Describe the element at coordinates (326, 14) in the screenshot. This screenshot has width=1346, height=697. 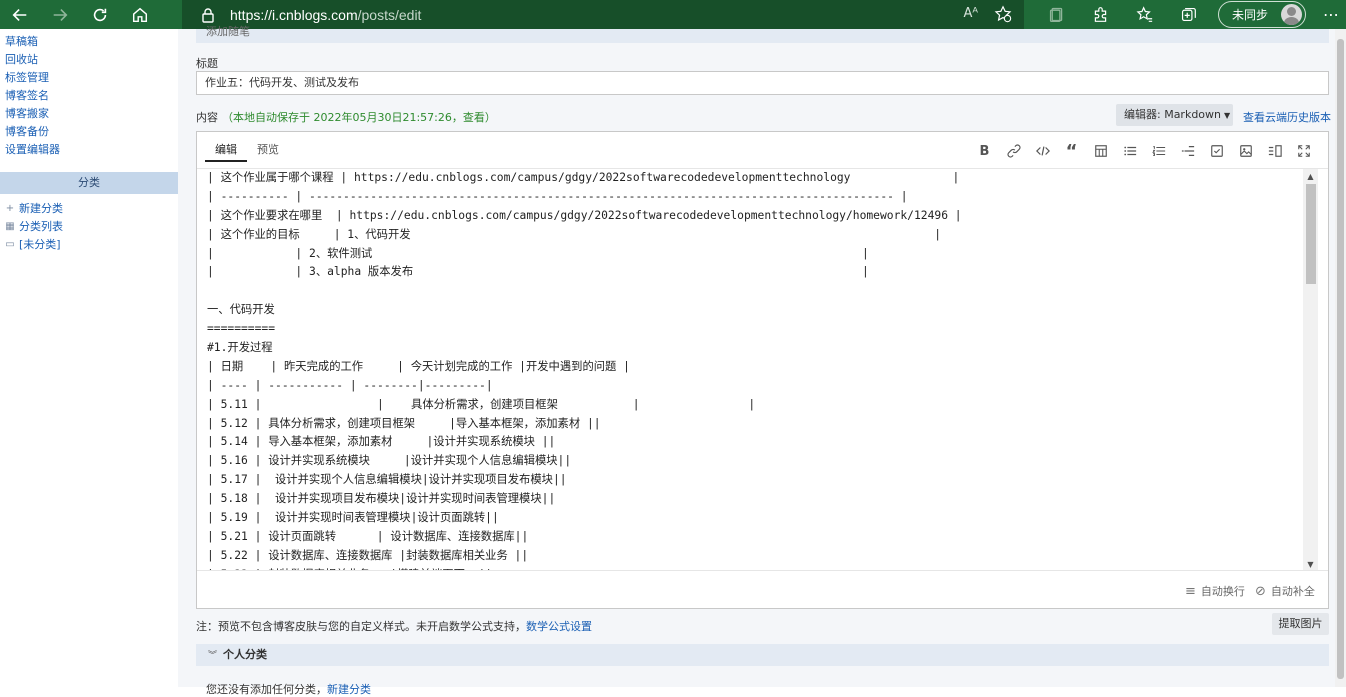
I see `url-text: https://i.cnblogs.com/posts/edit` at that location.